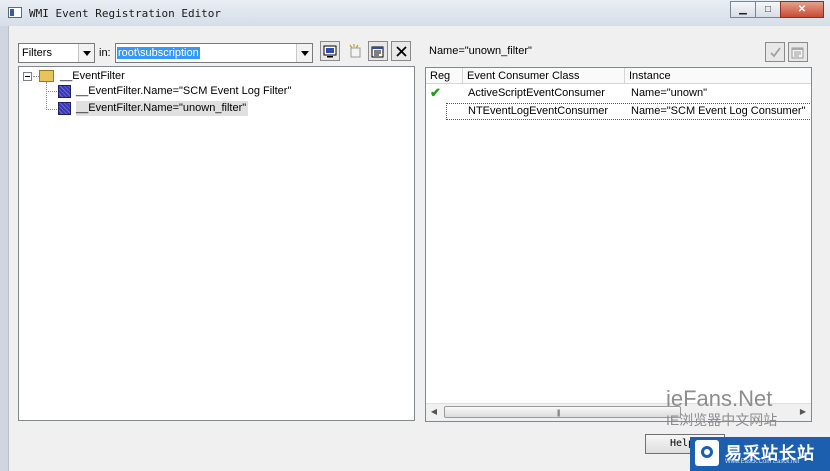 Image resolution: width=830 pixels, height=471 pixels. I want to click on close-button: ✕, so click(802, 9).